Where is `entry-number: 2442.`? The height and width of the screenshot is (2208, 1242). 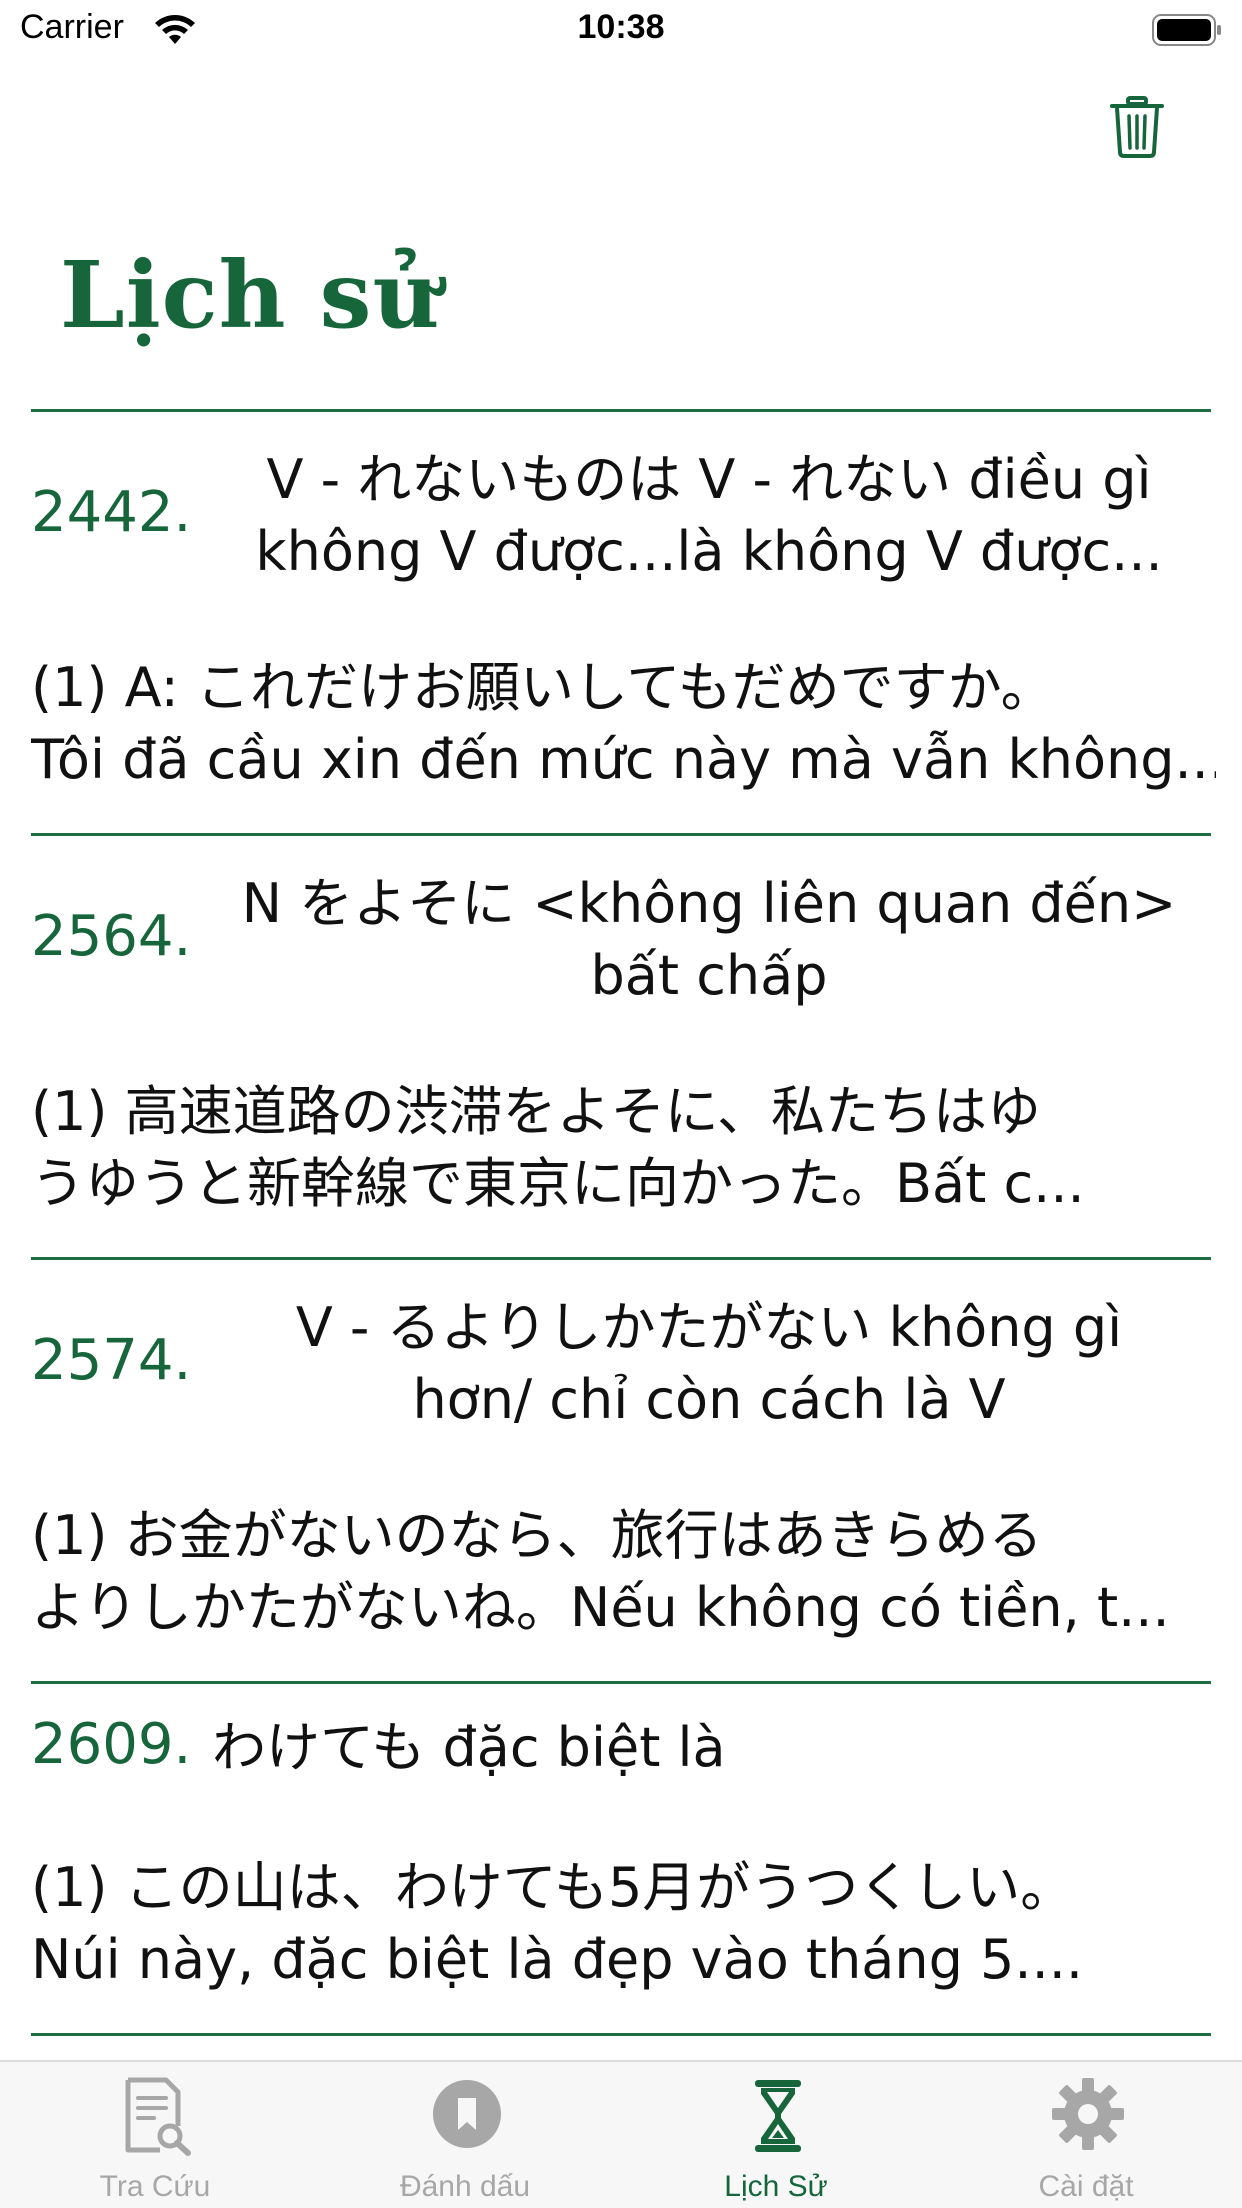
entry-number: 2442. is located at coordinates (111, 512).